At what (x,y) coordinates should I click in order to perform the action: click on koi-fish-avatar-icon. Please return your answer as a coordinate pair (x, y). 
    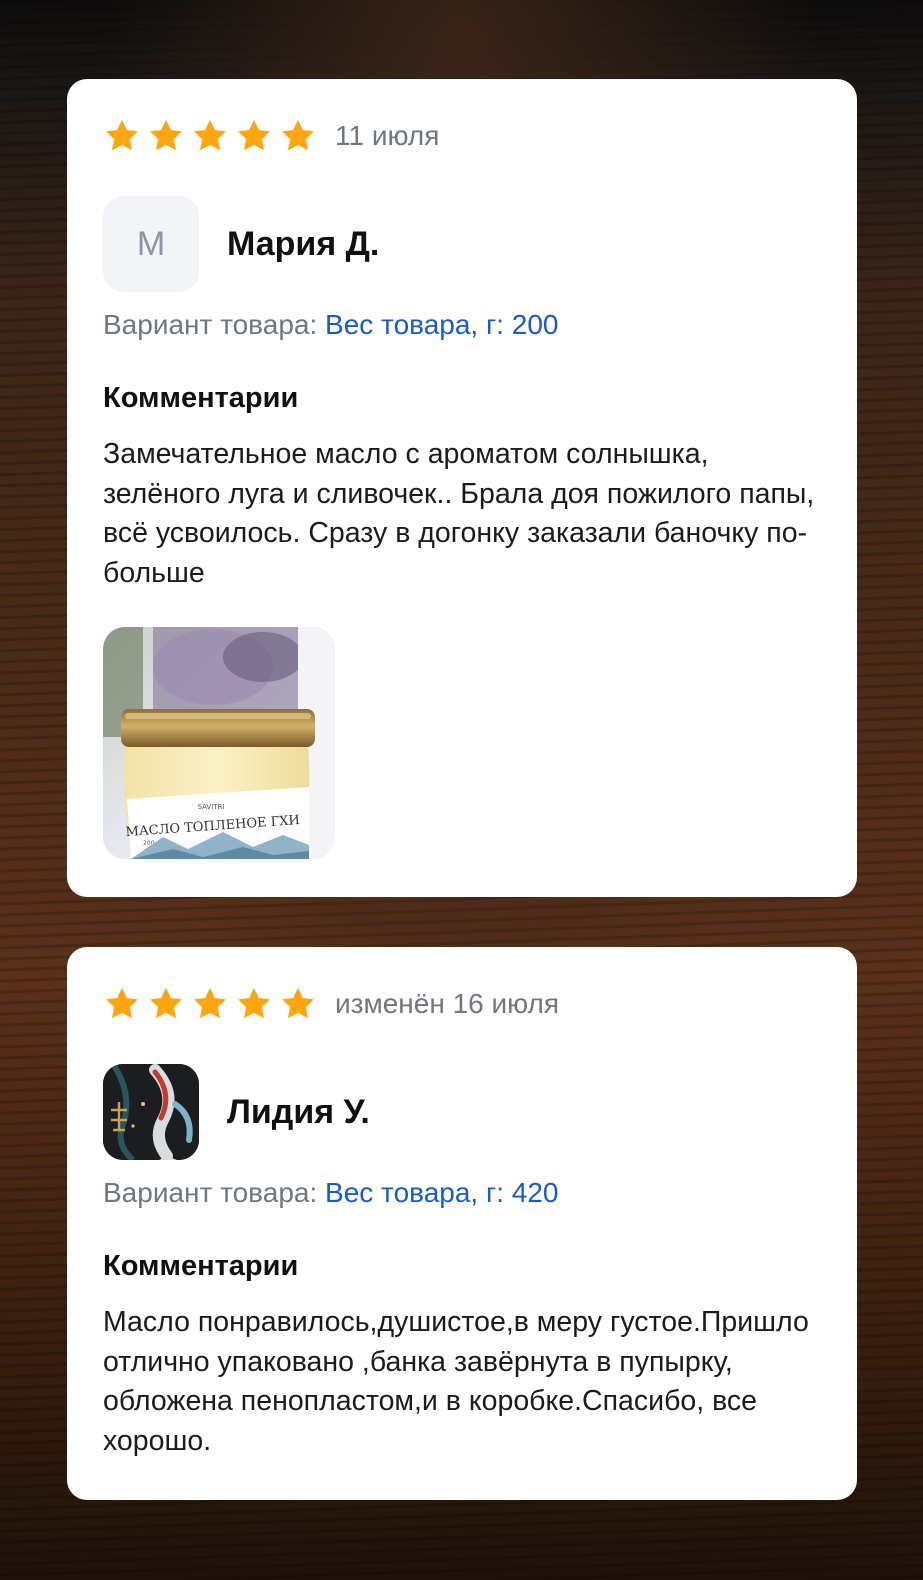
    Looking at the image, I should click on (151, 1112).